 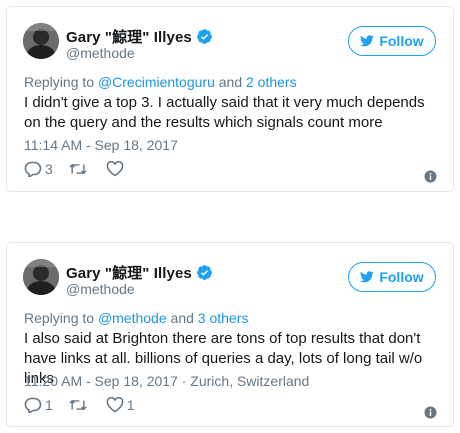 I want to click on tweet-actions: 3, so click(x=83, y=169).